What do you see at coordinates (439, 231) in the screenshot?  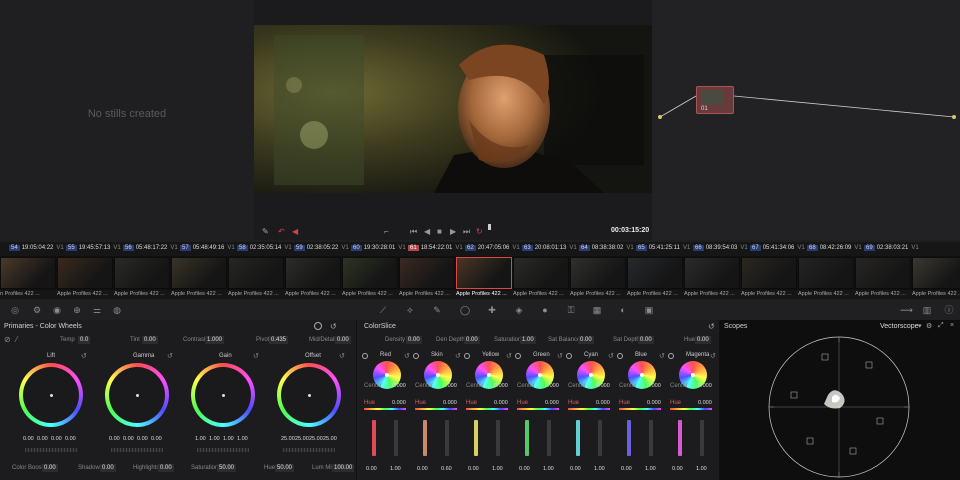 I see `stop-icon: ■` at bounding box center [439, 231].